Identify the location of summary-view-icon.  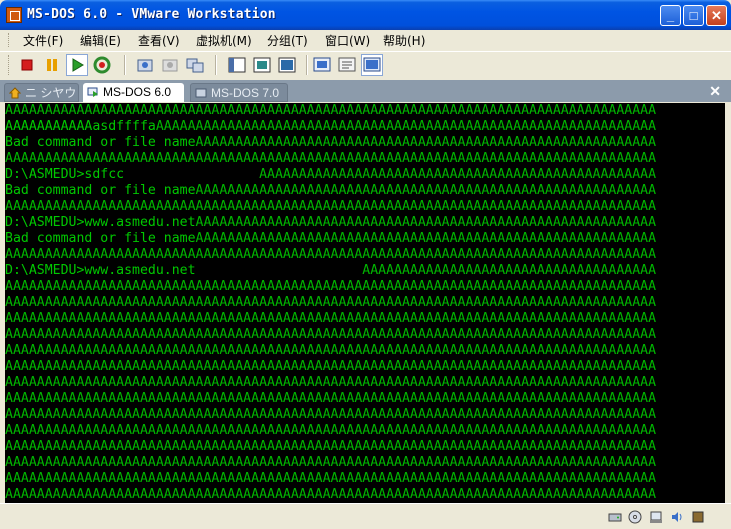
(347, 64).